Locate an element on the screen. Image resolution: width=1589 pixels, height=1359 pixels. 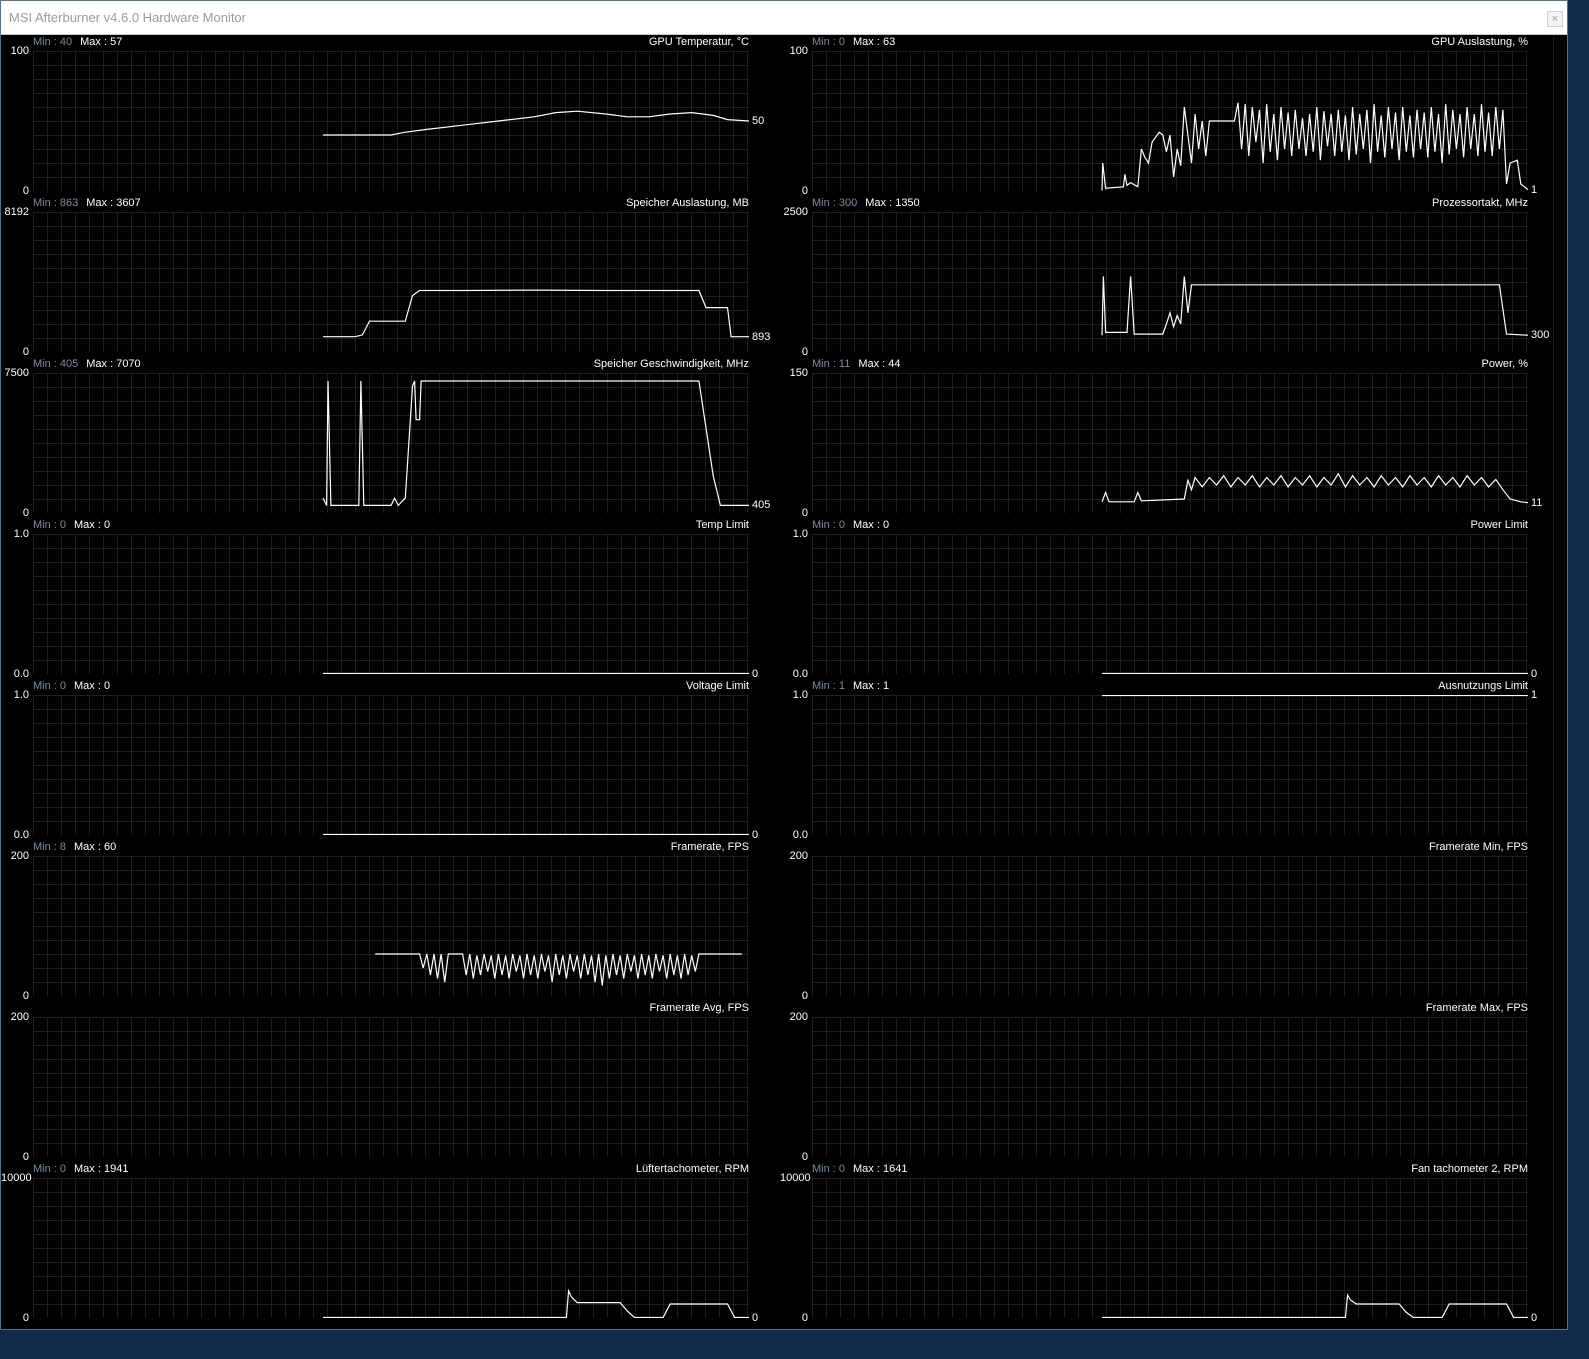
min-max-readout: Min : 1 Max : 1 is located at coordinates (850, 686).